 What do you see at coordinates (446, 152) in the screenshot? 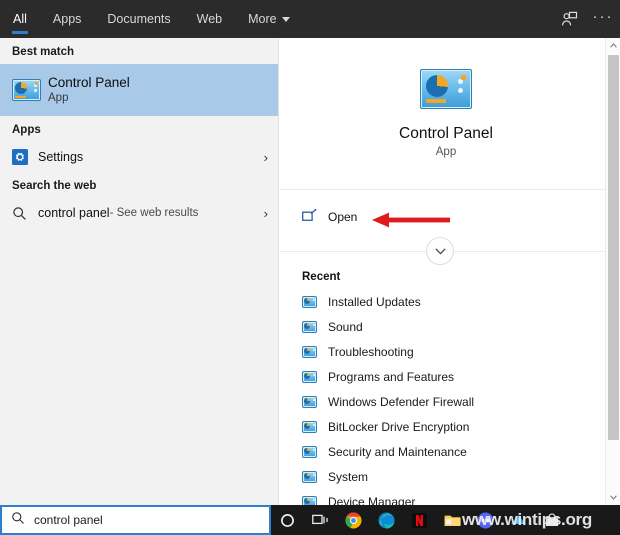
I see `preview-subtitle: App` at bounding box center [446, 152].